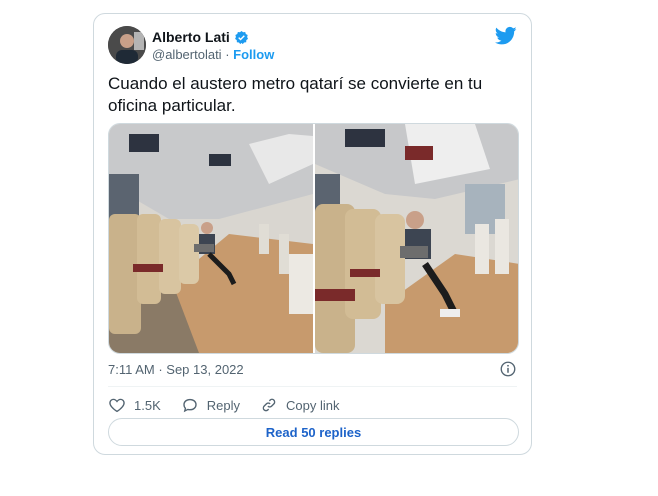 This screenshot has height=496, width=658. What do you see at coordinates (147, 405) in the screenshot?
I see `like-count: 1.5K` at bounding box center [147, 405].